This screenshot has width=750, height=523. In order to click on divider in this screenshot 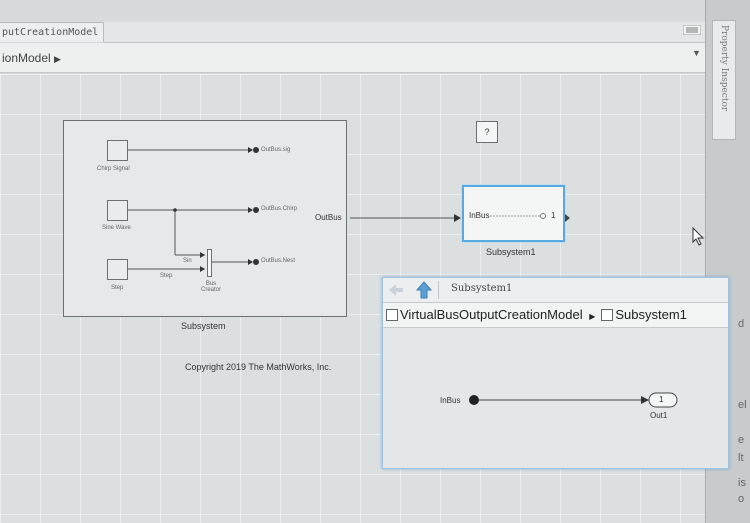, I will do `click(438, 290)`.